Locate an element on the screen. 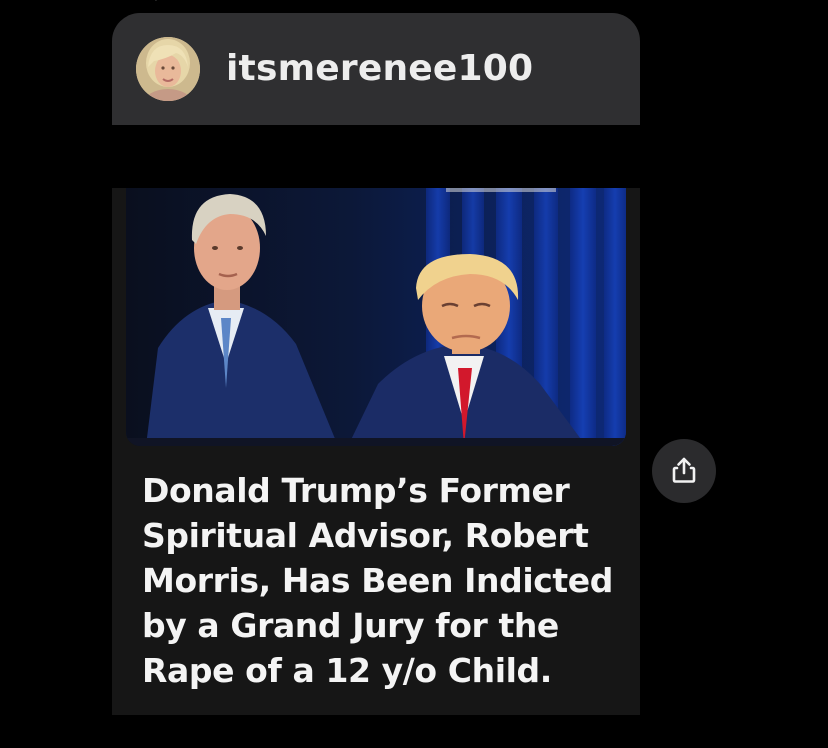 Image resolution: width=828 pixels, height=748 pixels. post-header: itsmerenee100 is located at coordinates (376, 69).